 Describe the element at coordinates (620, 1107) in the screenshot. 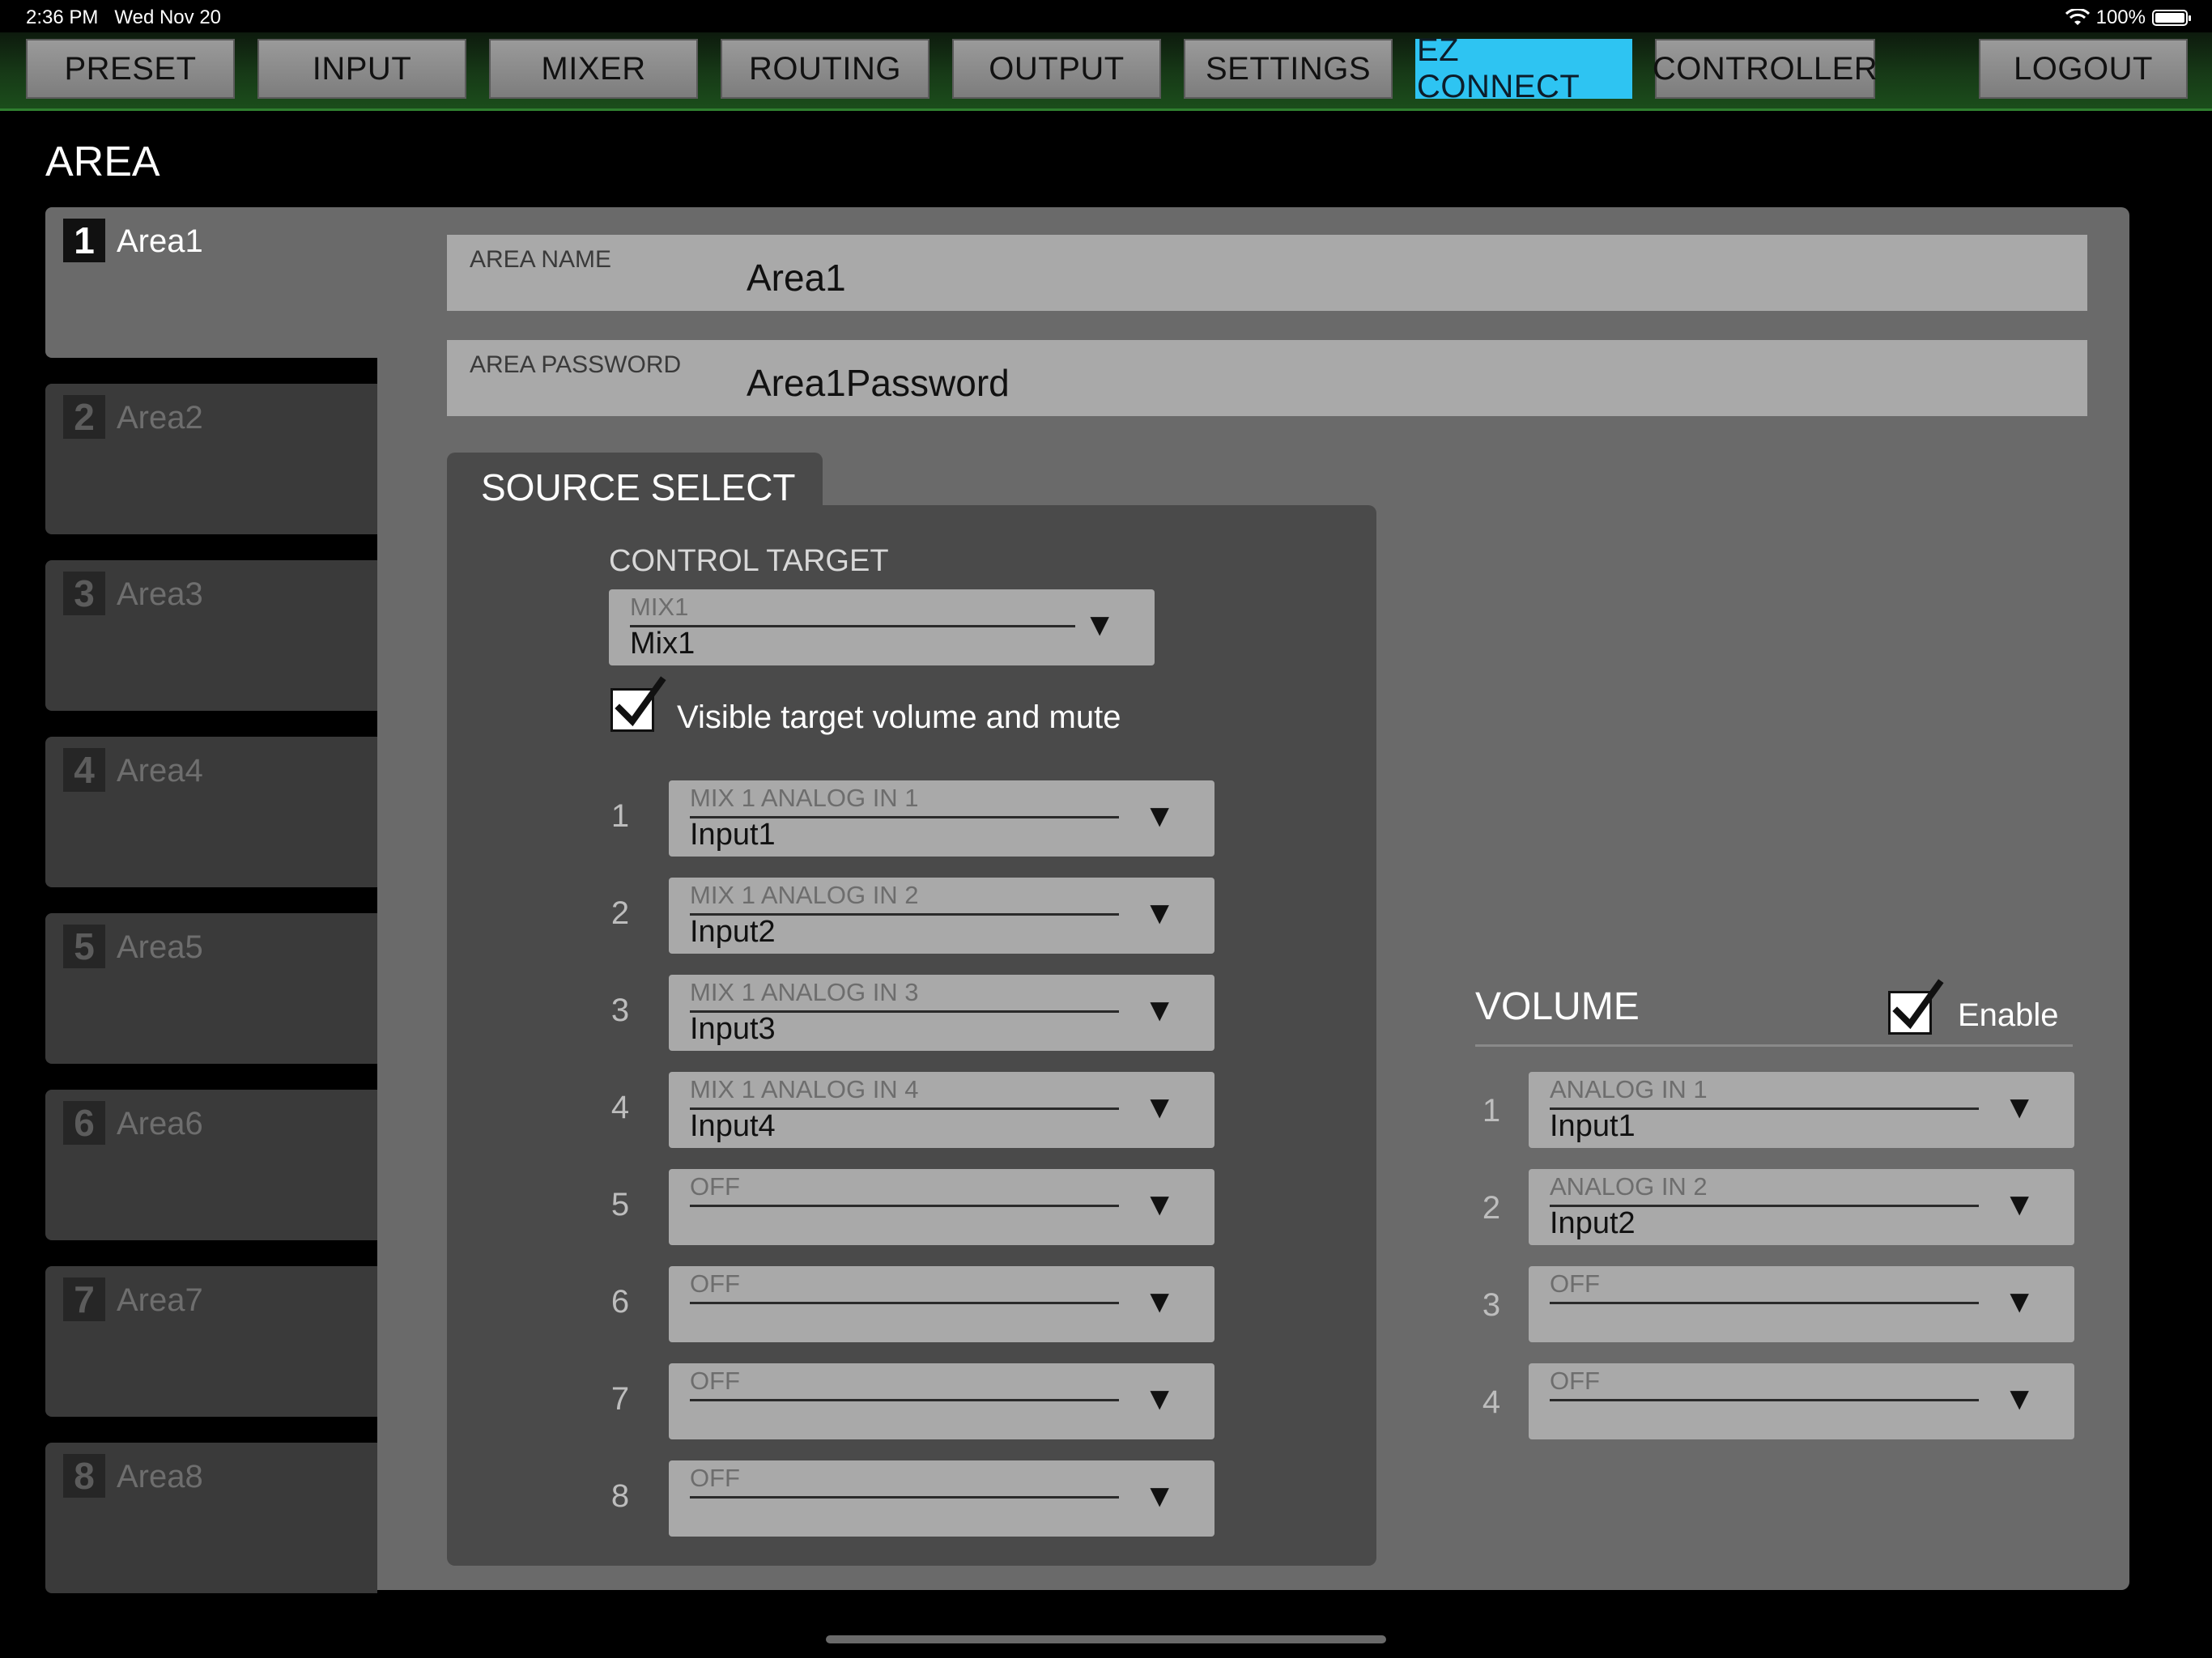

I see `source-row-number: 4` at that location.